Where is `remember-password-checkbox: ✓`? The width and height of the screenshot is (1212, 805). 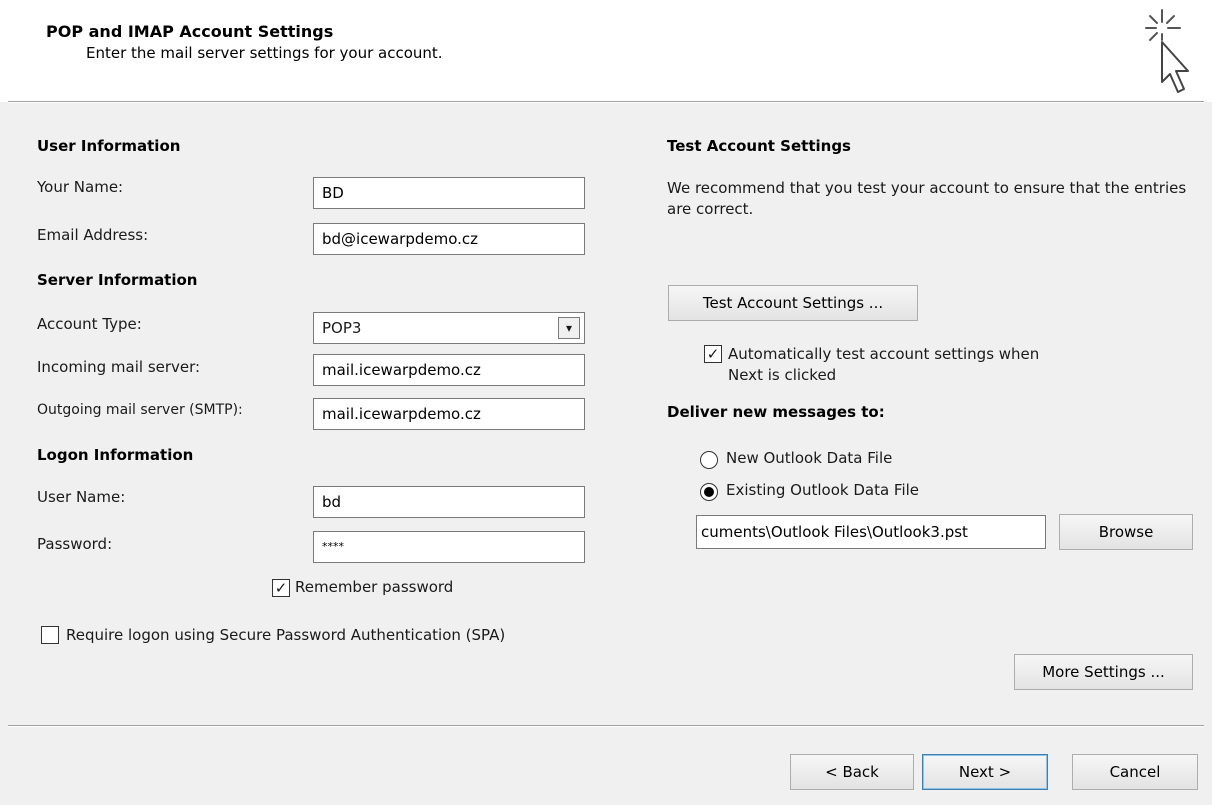 remember-password-checkbox: ✓ is located at coordinates (281, 588).